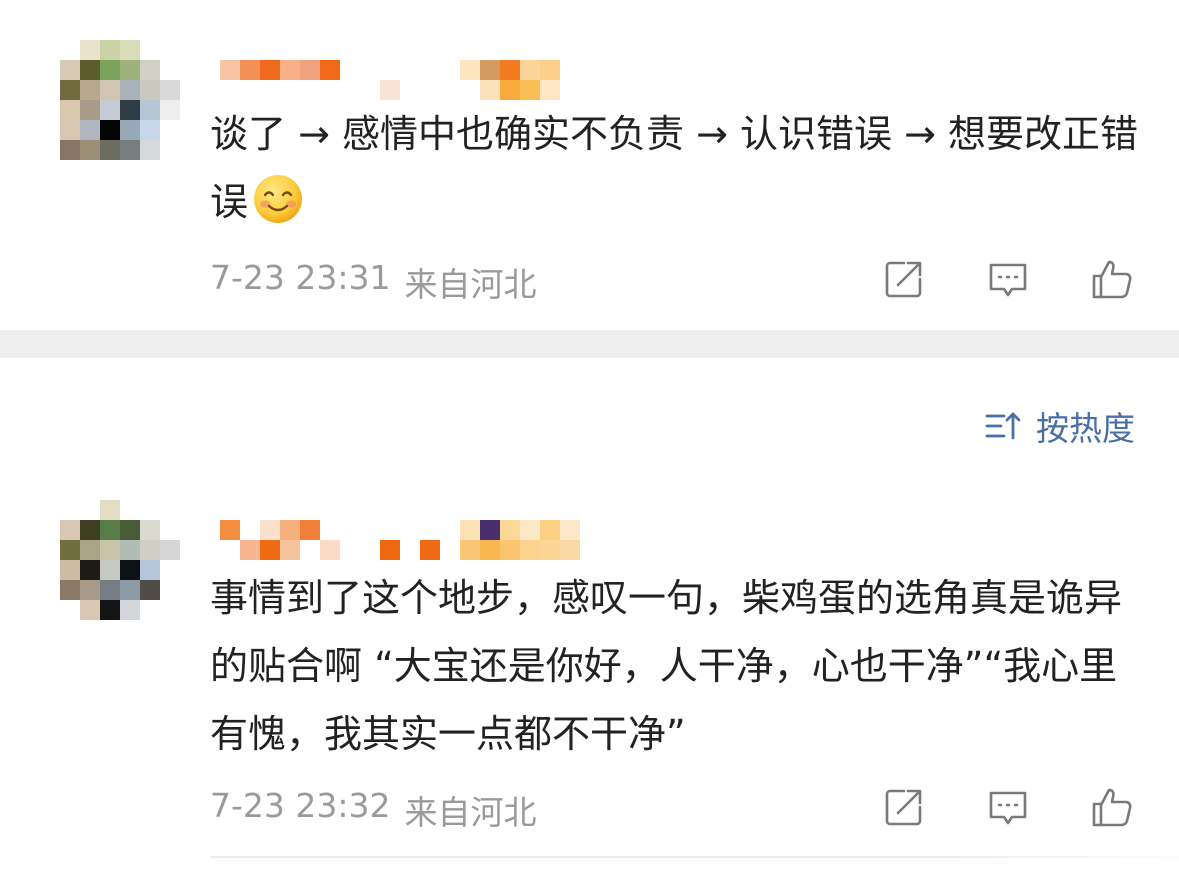 The image size is (1179, 869). Describe the element at coordinates (674, 168) in the screenshot. I see `comment-body: 谈了 → 感情中也确实不负责 → 认识错误 → 想要改正错误` at that location.